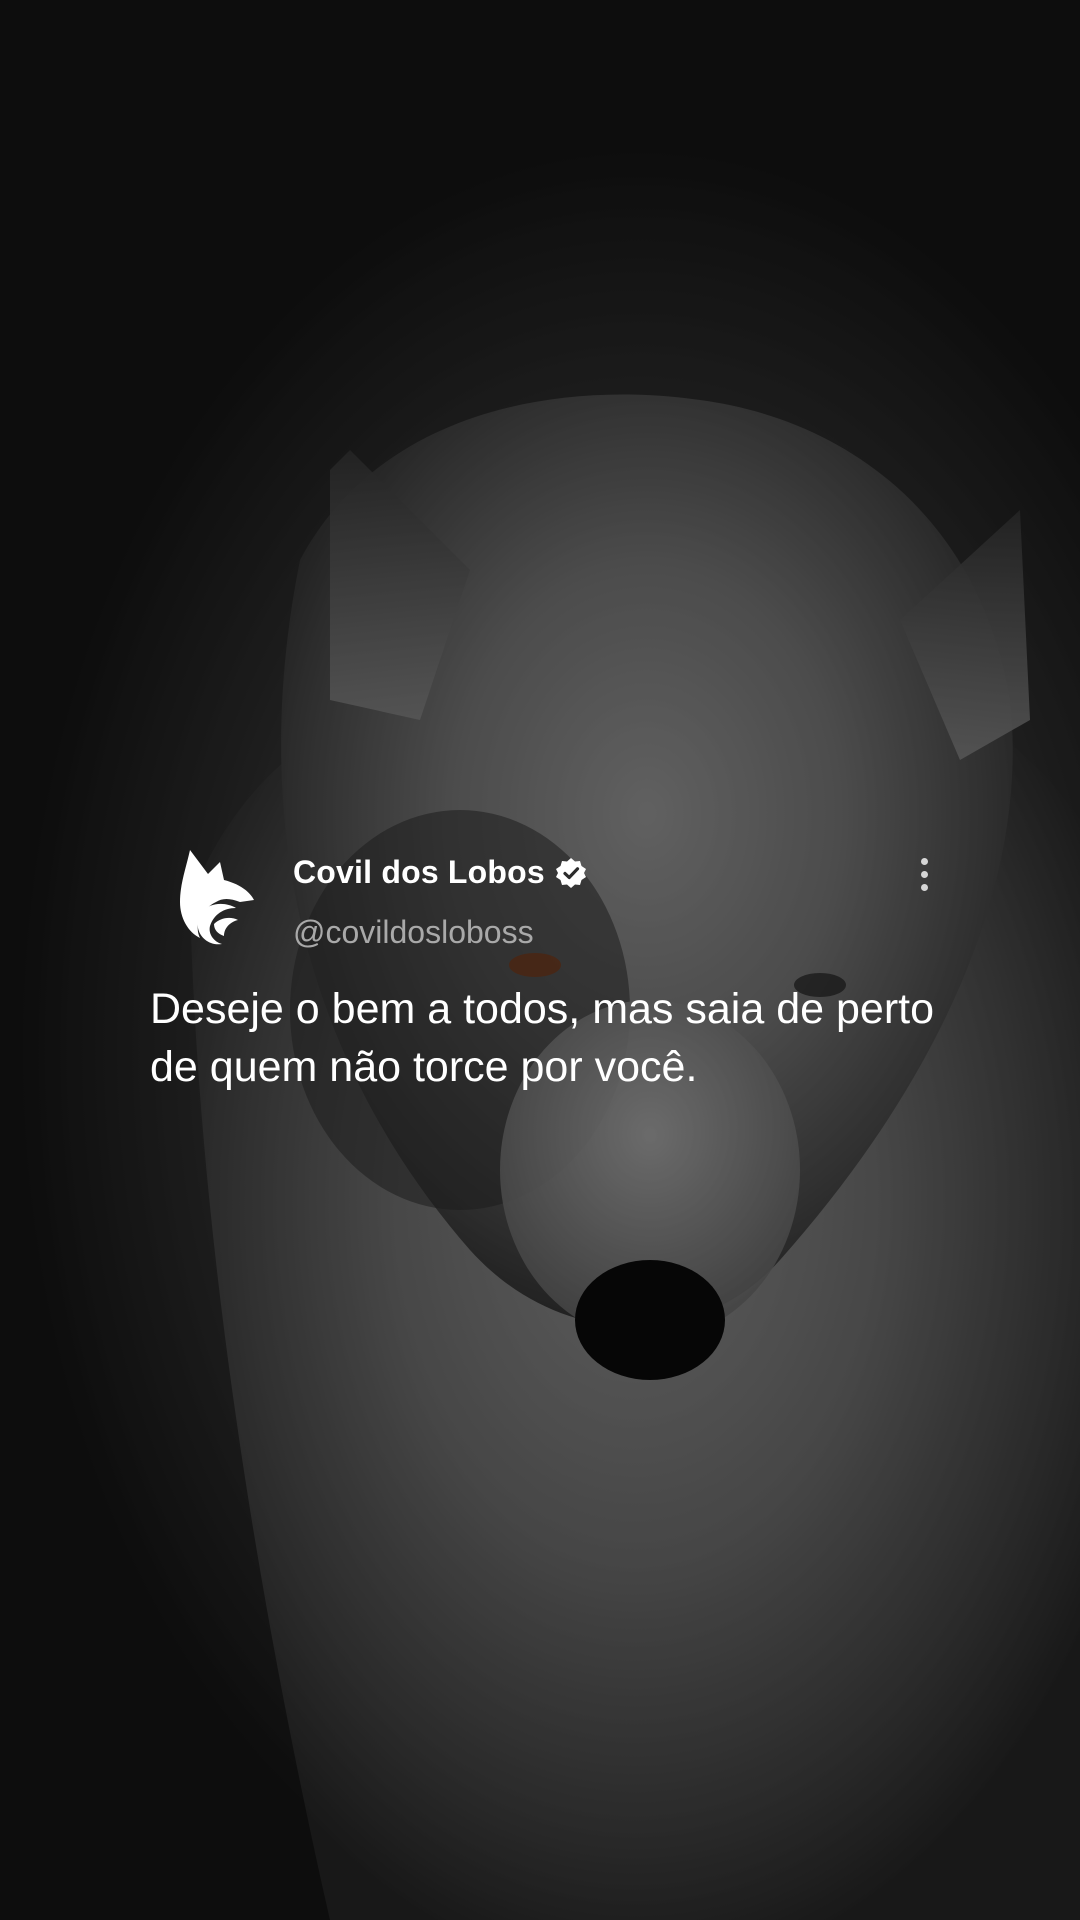 This screenshot has width=1080, height=1920. What do you see at coordinates (419, 872) in the screenshot?
I see `author-display-name: Covil dos Lobos` at bounding box center [419, 872].